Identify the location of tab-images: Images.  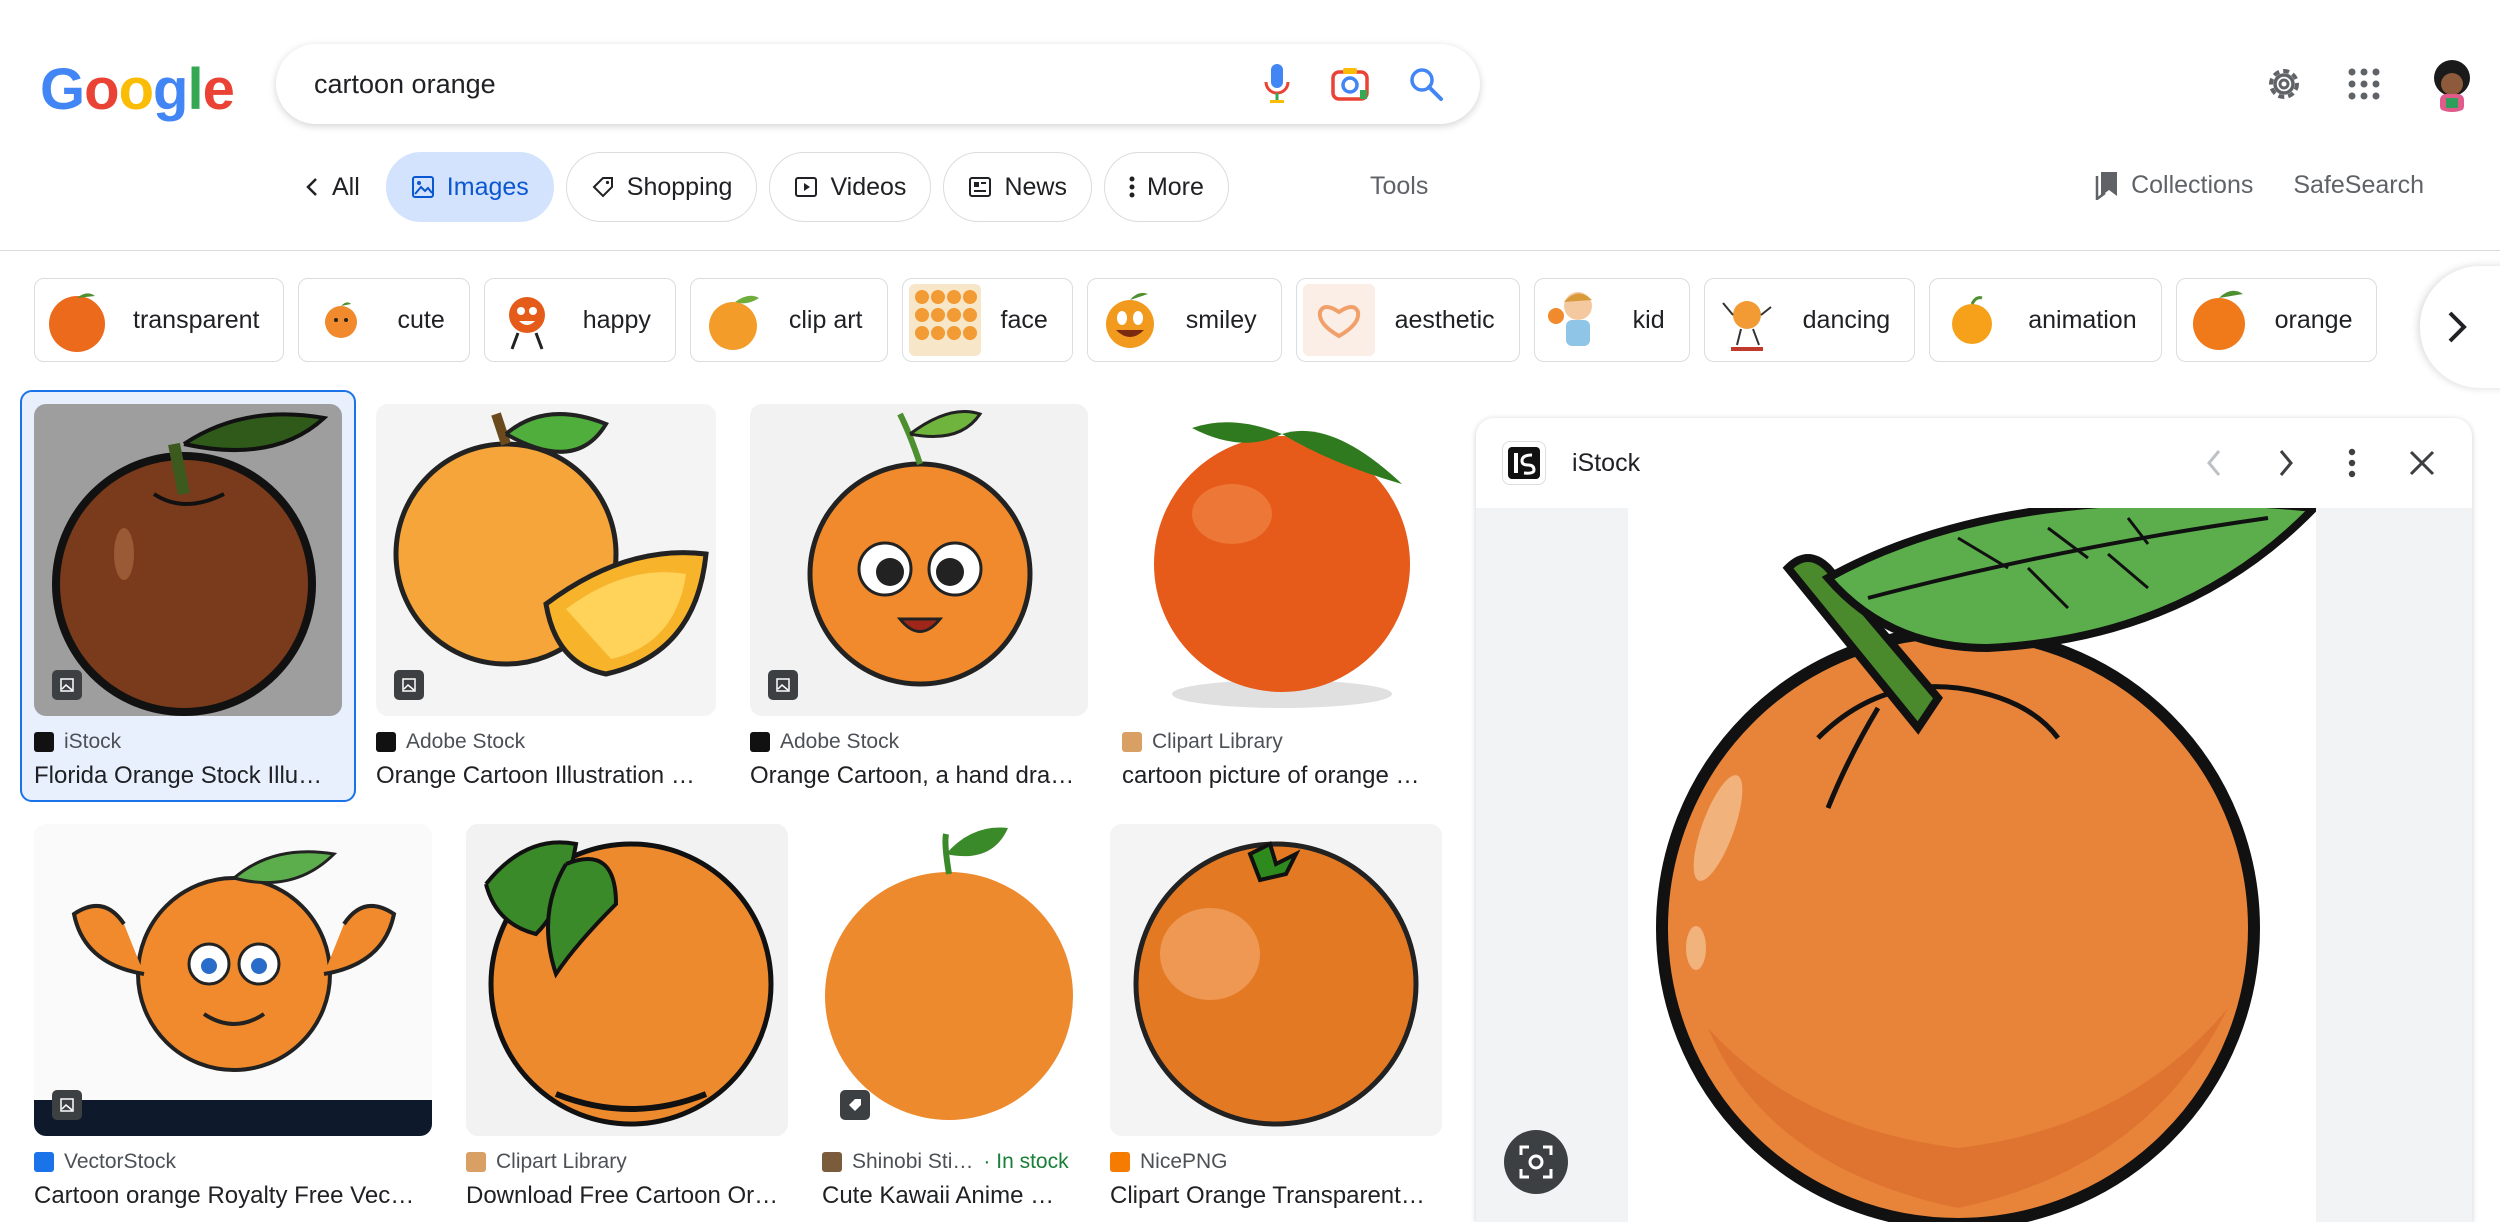
(469, 187).